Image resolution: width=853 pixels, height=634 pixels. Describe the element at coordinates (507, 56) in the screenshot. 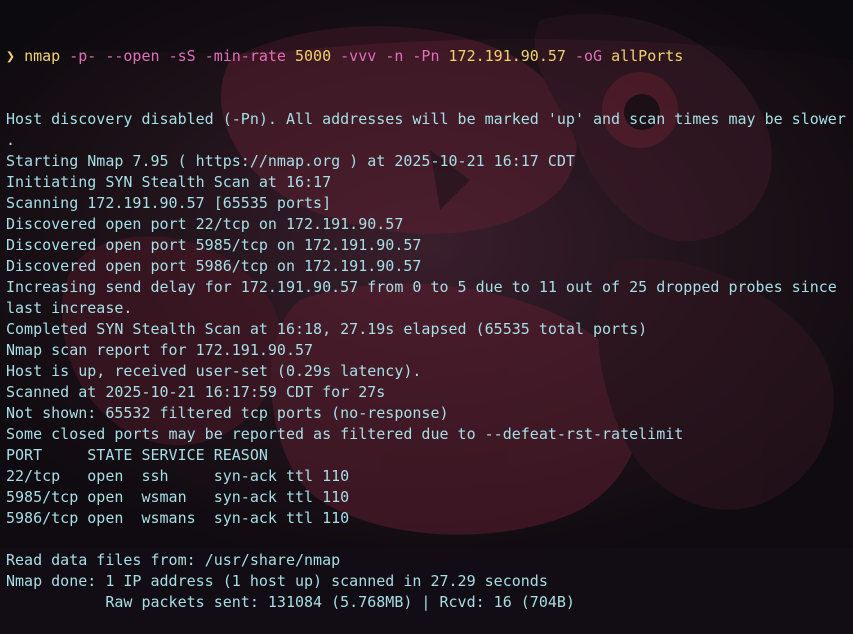

I see `command-argument: 172.191.90.57` at that location.